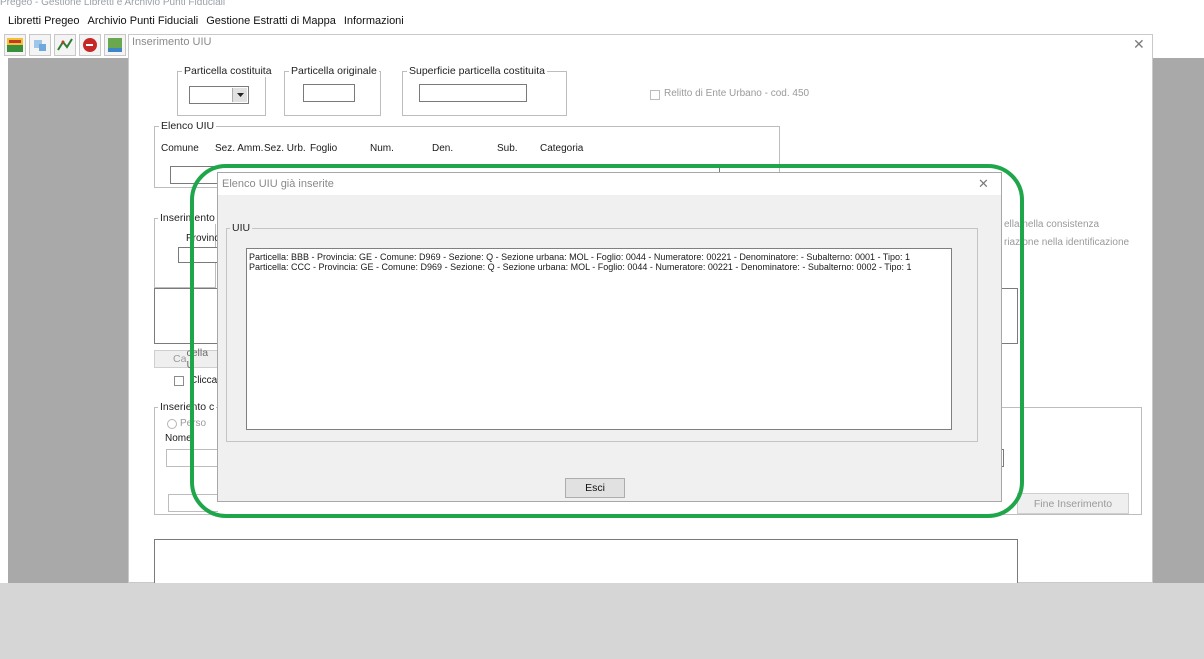 This screenshot has height=659, width=1204. I want to click on particella-costituita-combo, so click(219, 95).